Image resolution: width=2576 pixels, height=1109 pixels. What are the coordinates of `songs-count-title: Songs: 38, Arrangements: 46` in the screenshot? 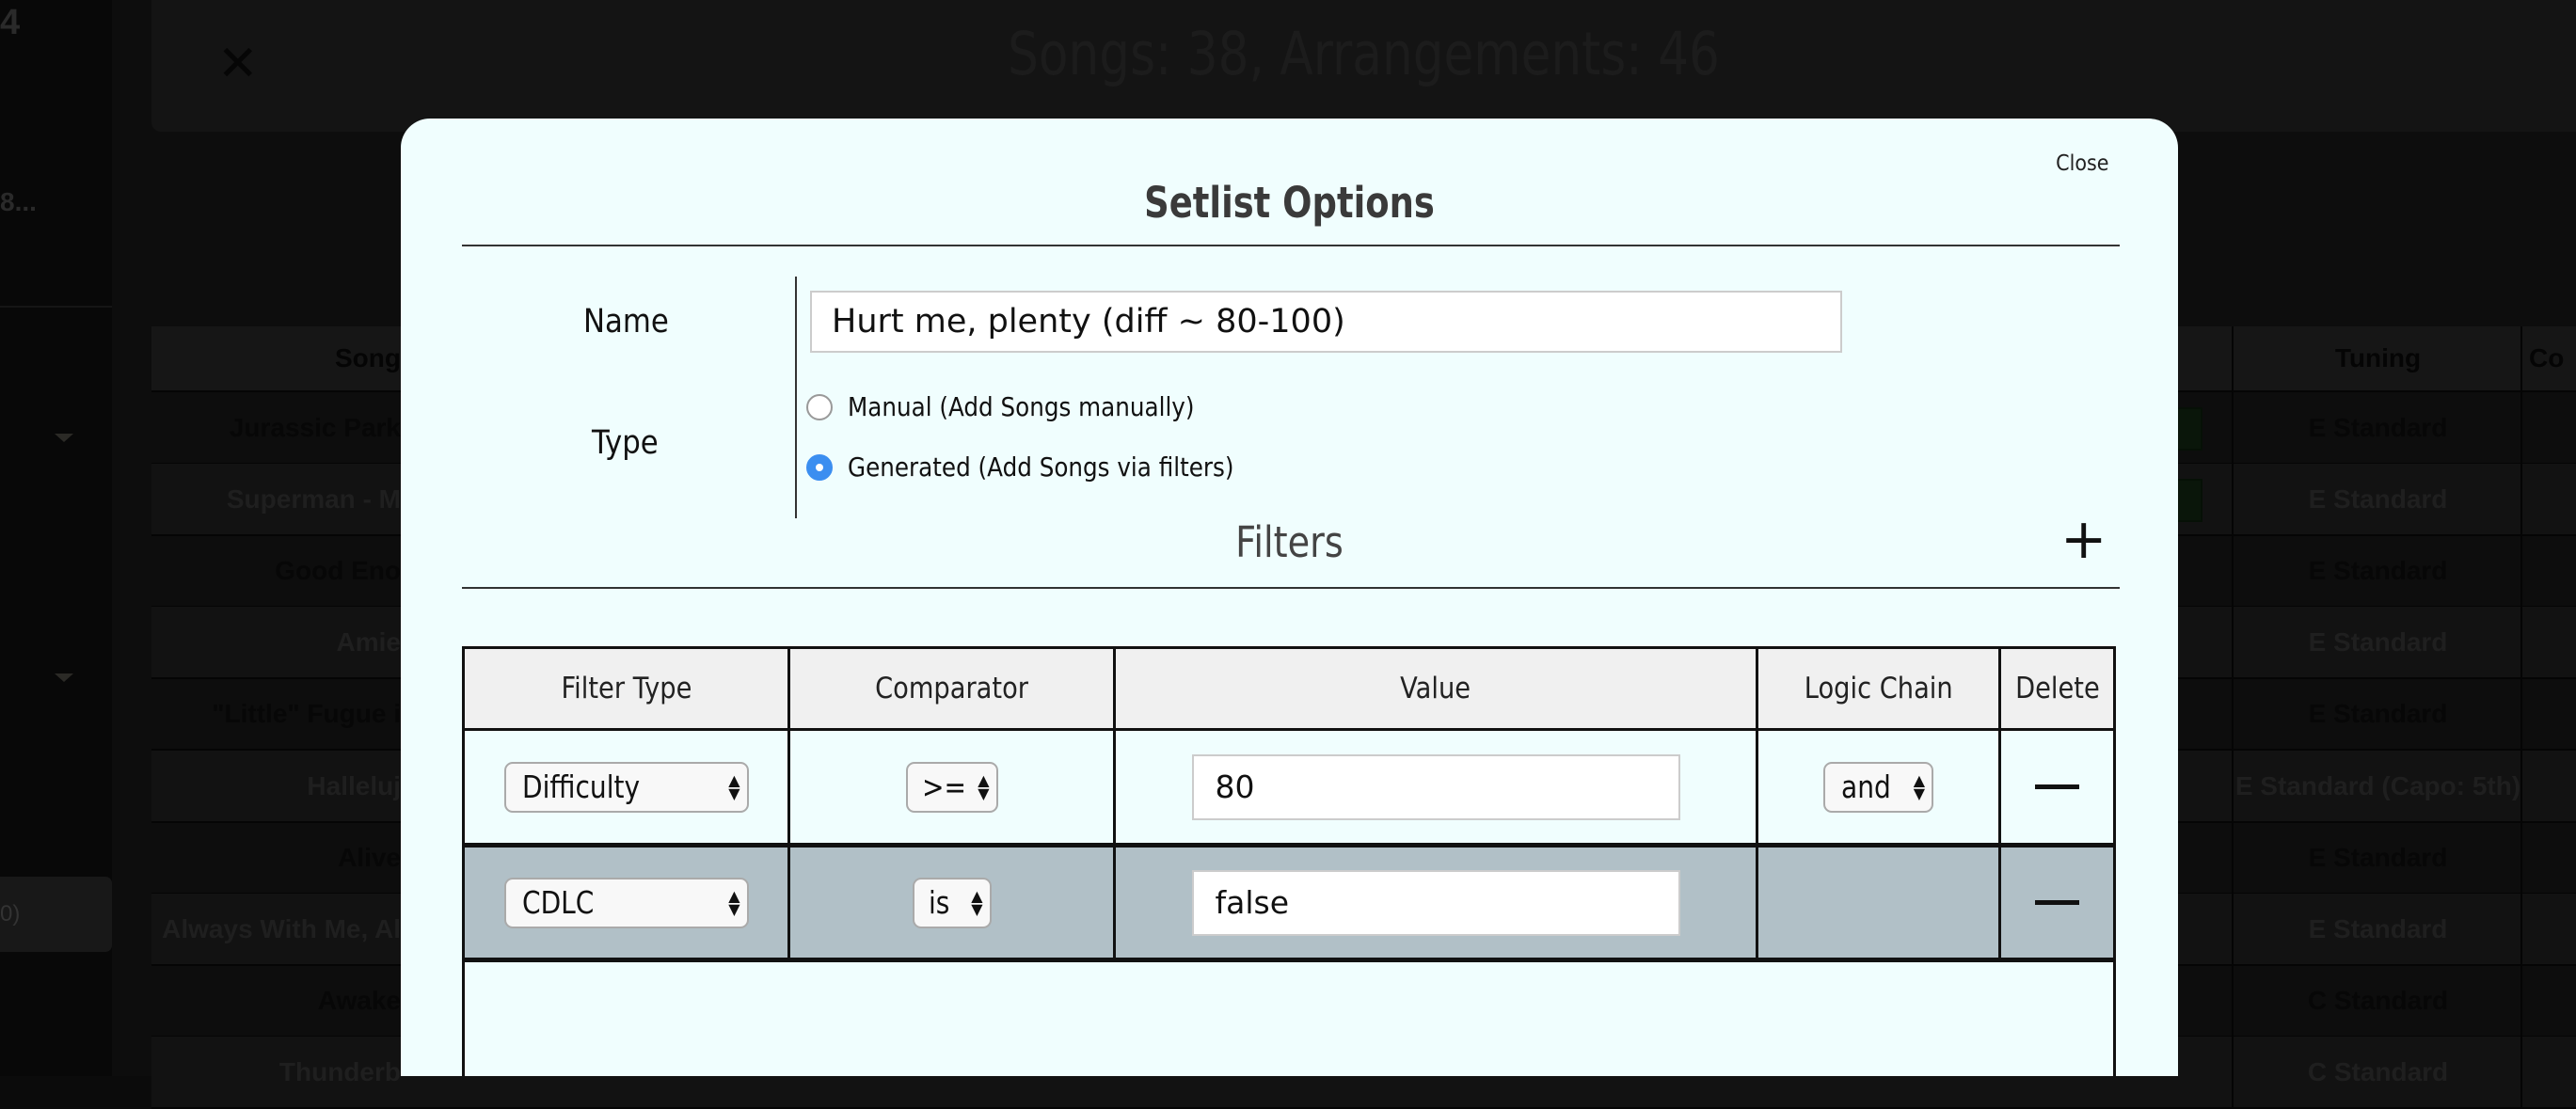 It's located at (1364, 54).